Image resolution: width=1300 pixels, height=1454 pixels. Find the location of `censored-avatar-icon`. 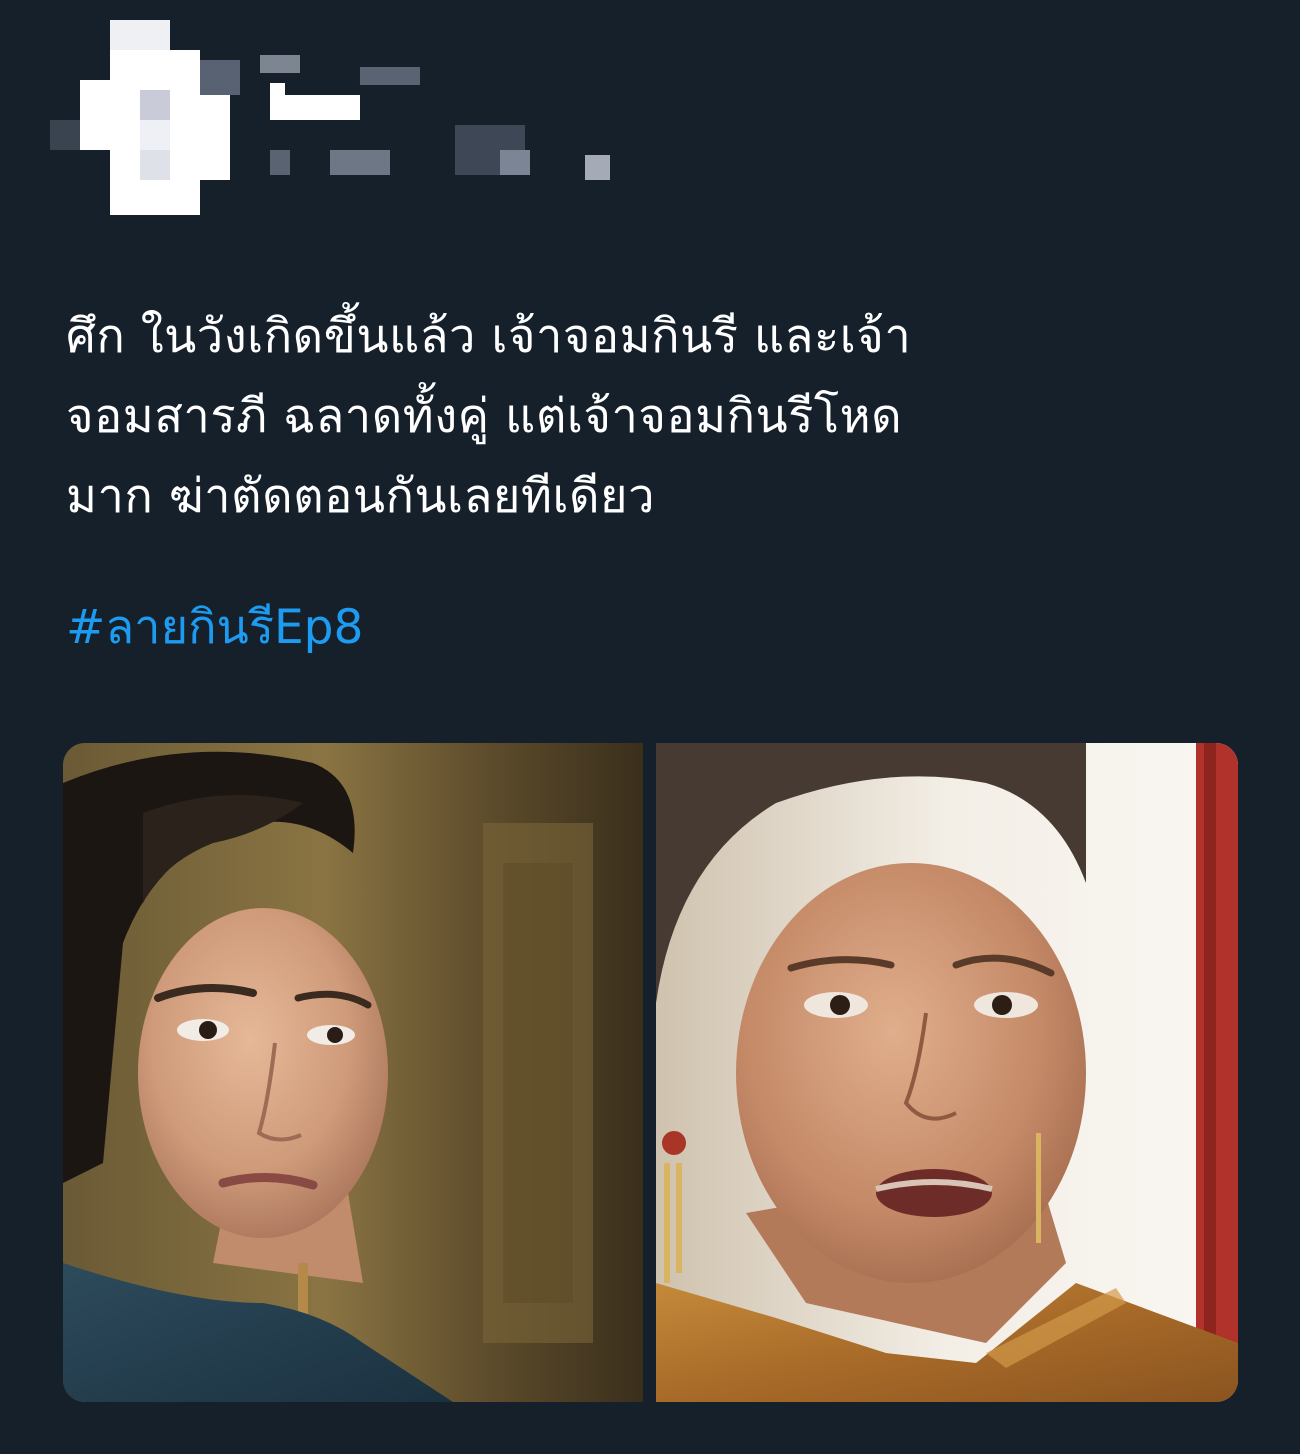

censored-avatar-icon is located at coordinates (150, 120).